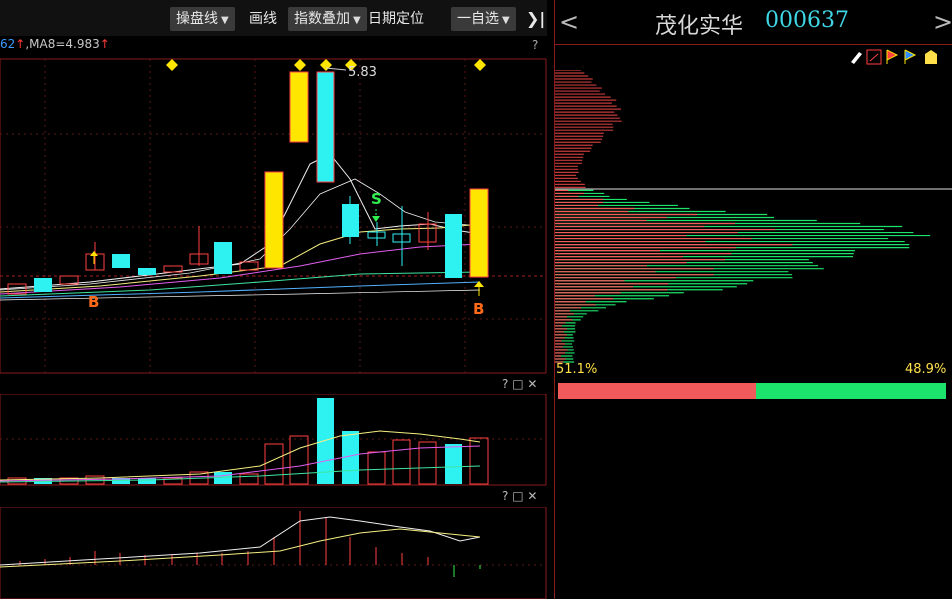 The image size is (952, 599). I want to click on profit-percent: 51.1%, so click(577, 369).